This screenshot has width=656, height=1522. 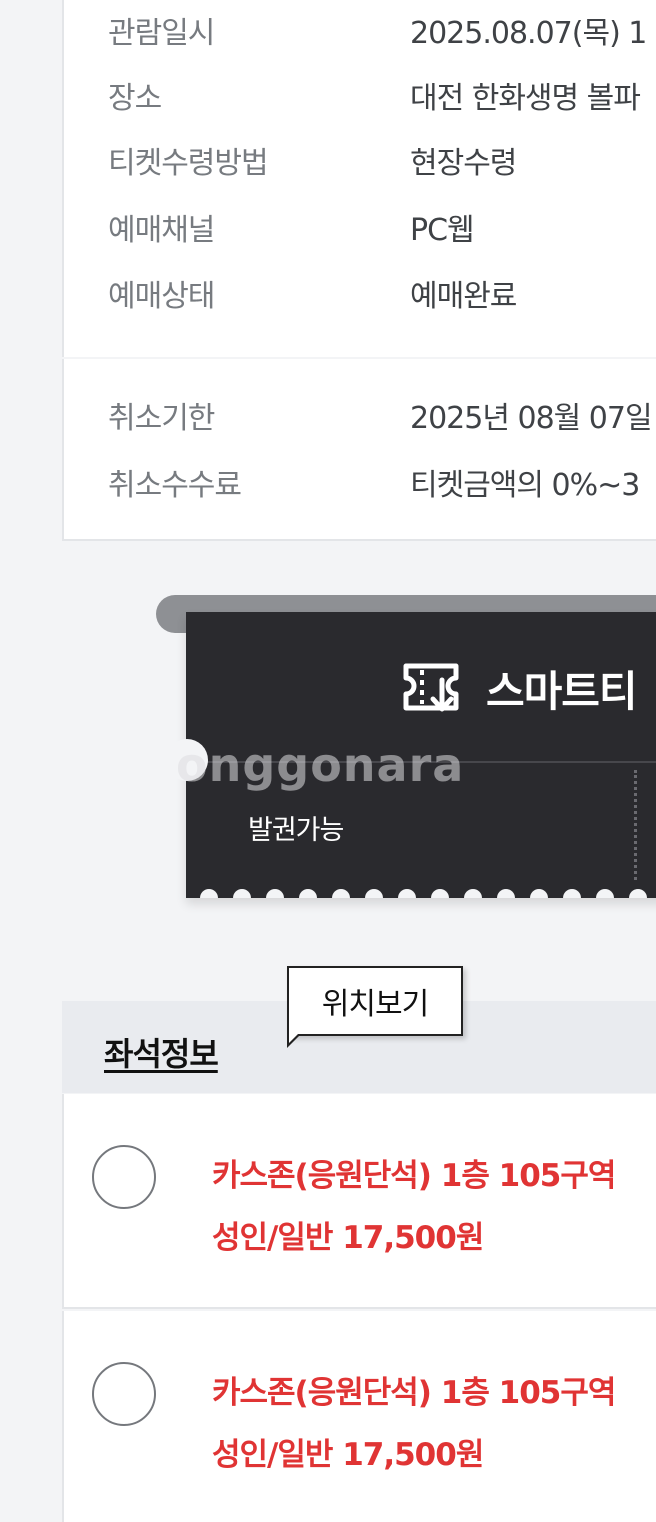 I want to click on info-value: 예매완료, so click(x=463, y=296).